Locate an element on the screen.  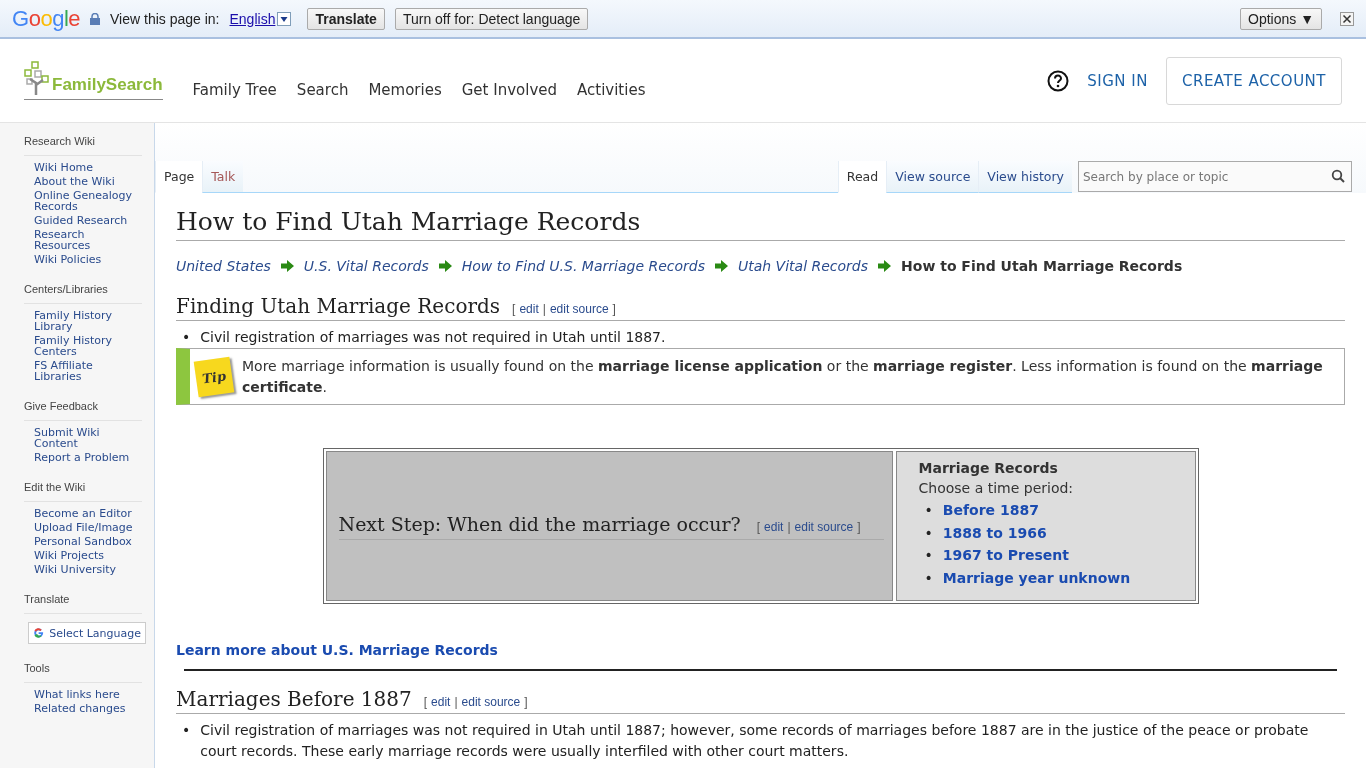
breadcrumb-link: Utah Vital Records is located at coordinates (803, 266).